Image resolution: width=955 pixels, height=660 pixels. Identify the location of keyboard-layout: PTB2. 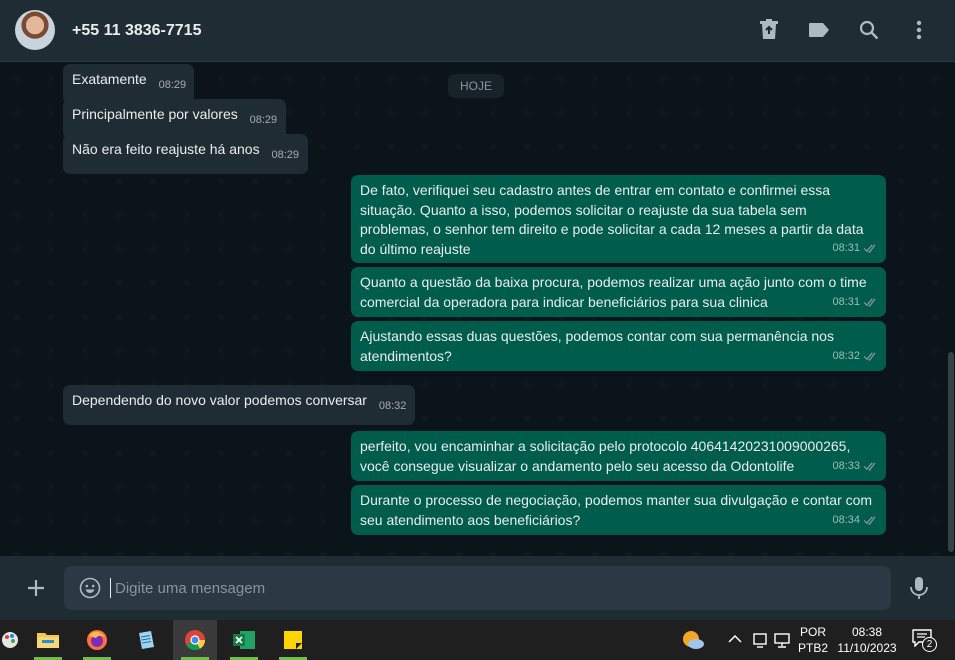
(813, 648).